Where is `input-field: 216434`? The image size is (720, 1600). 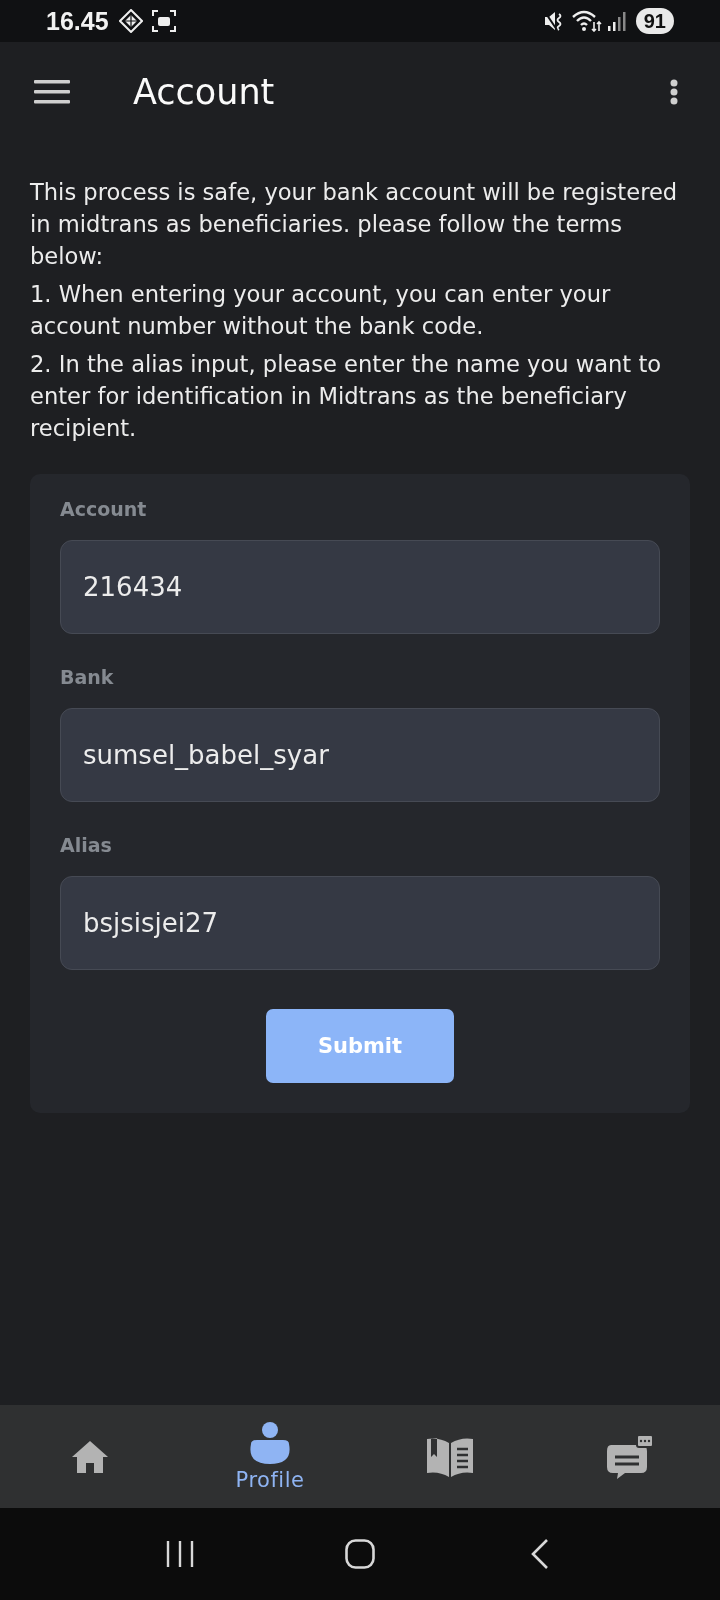 input-field: 216434 is located at coordinates (360, 587).